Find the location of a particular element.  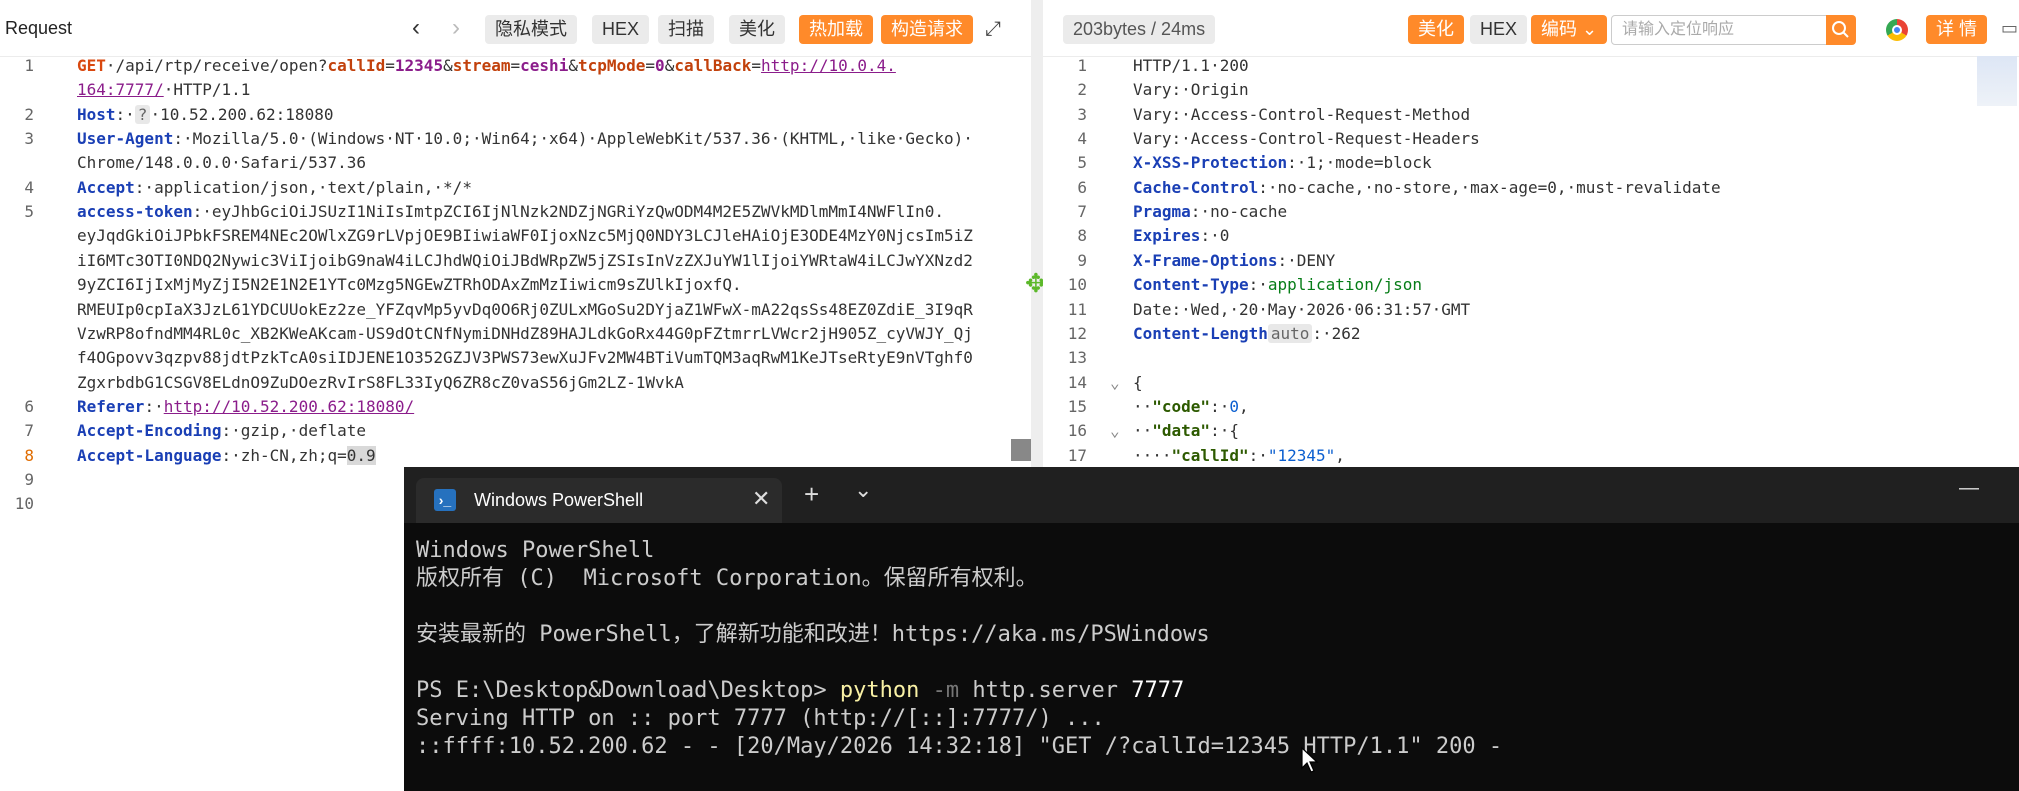

hex-button: HEX is located at coordinates (621, 29).